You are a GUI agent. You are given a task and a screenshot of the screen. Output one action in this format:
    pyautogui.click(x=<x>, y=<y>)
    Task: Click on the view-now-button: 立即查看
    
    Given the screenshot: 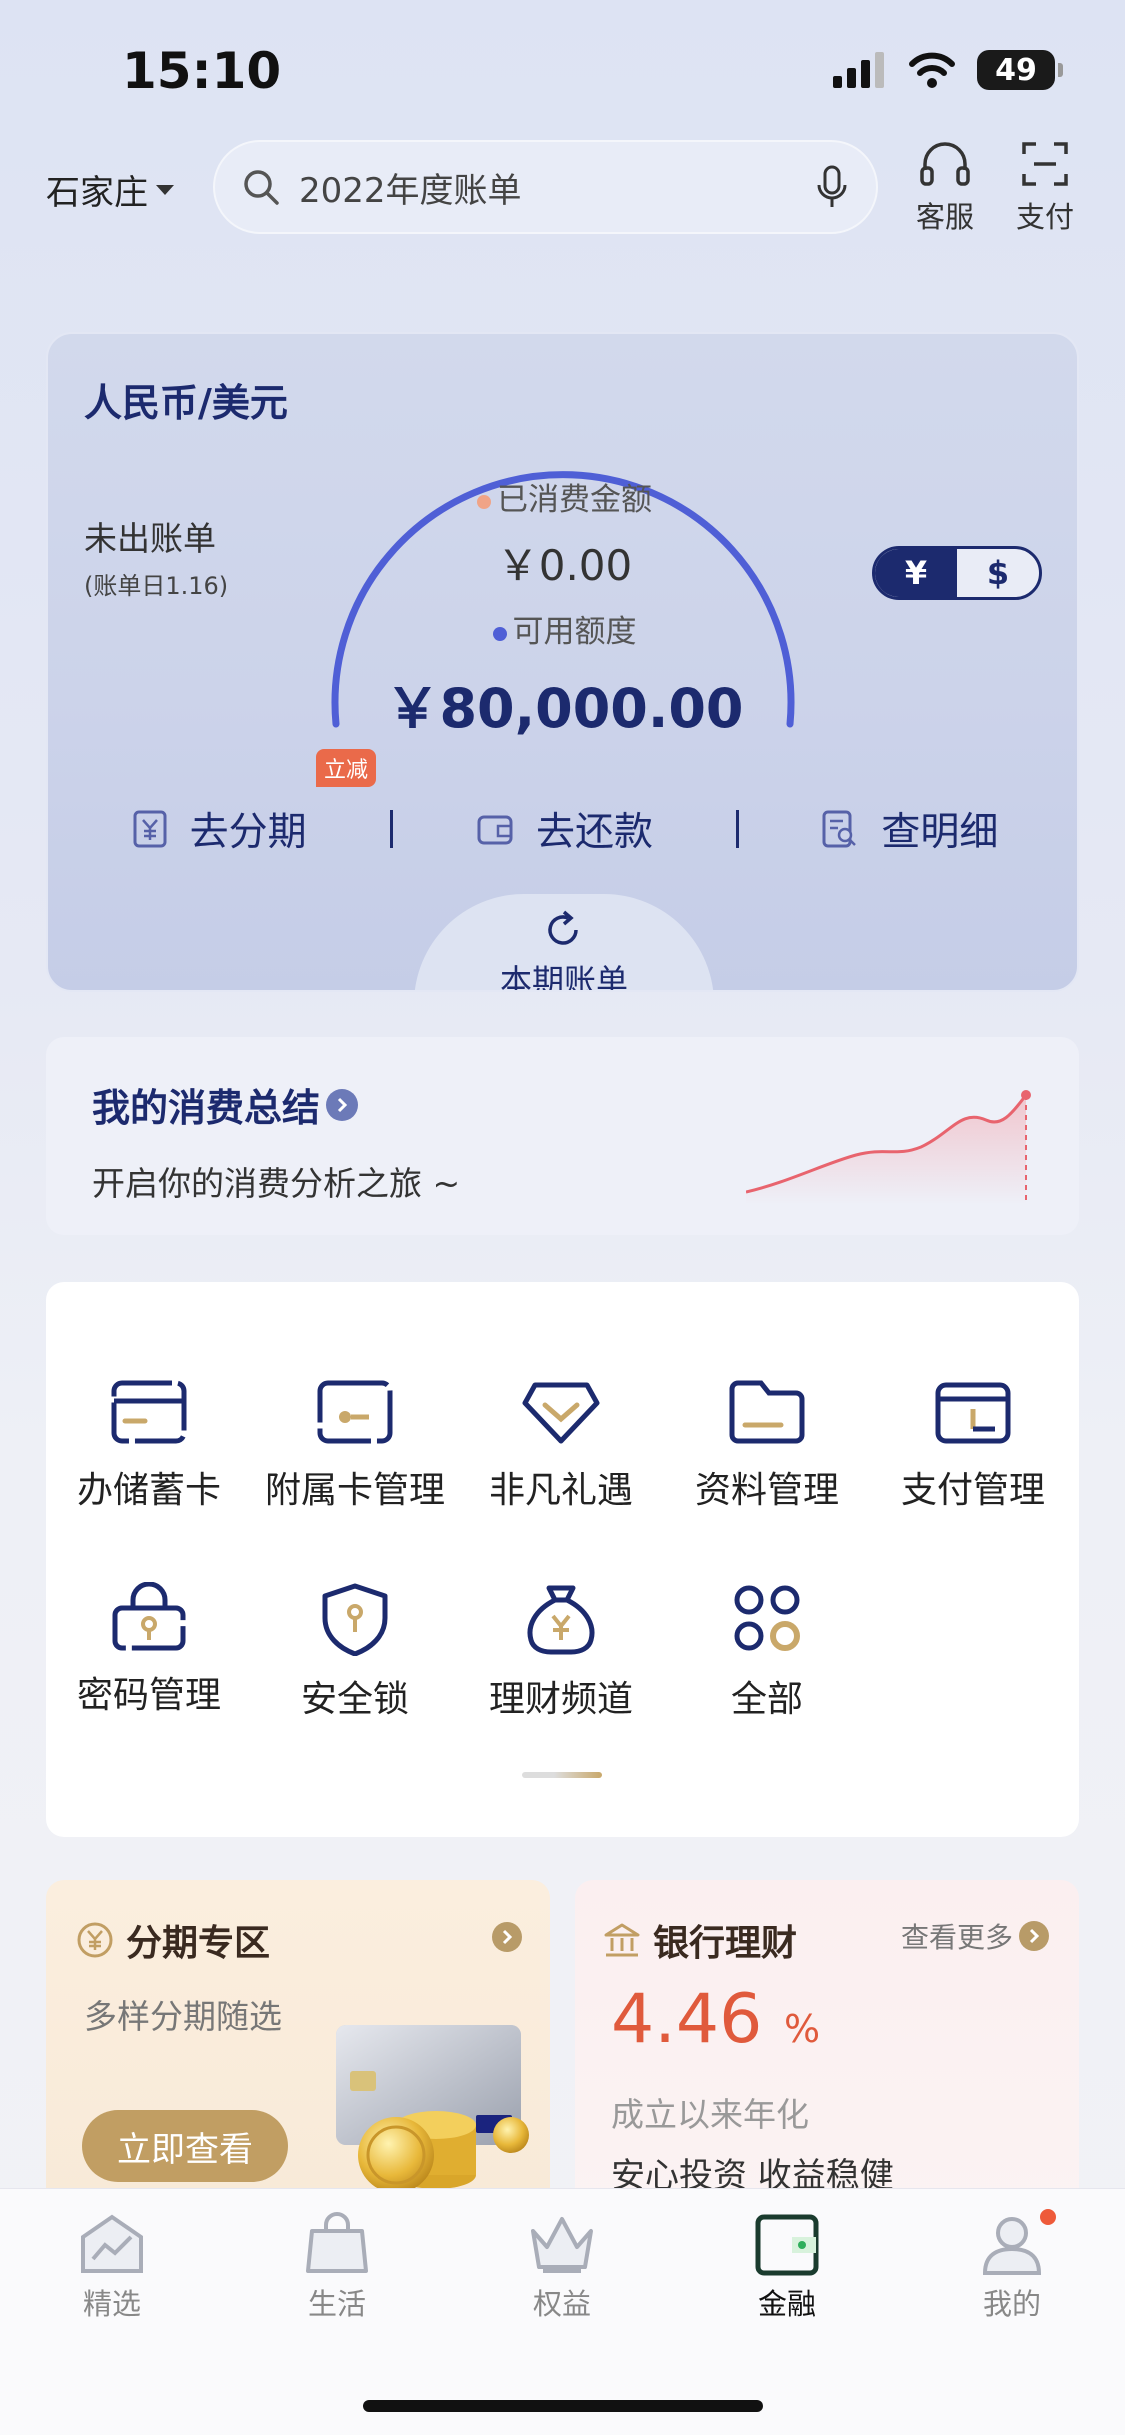 What is the action you would take?
    pyautogui.click(x=185, y=2146)
    